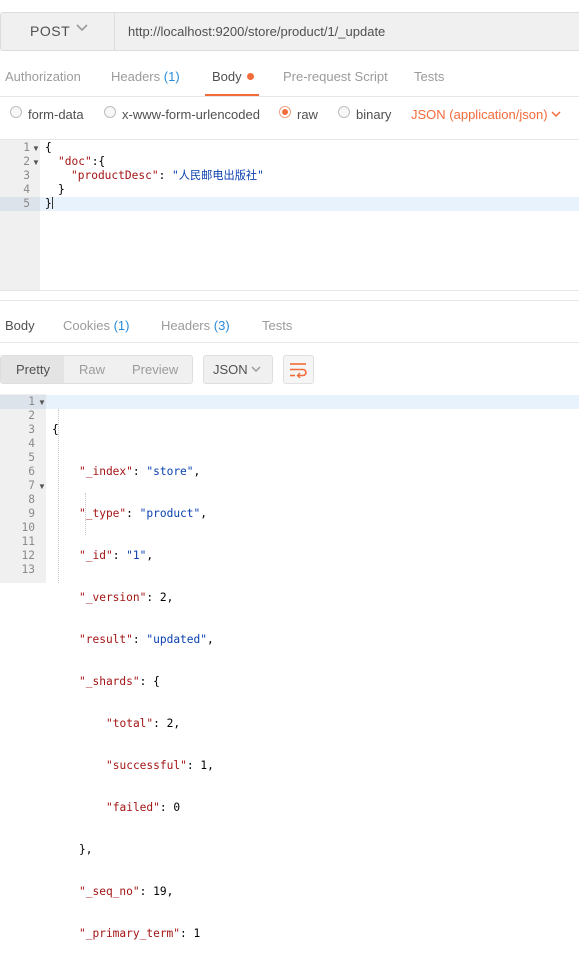 The image size is (579, 955). What do you see at coordinates (31, 499) in the screenshot?
I see `line-number: 8` at bounding box center [31, 499].